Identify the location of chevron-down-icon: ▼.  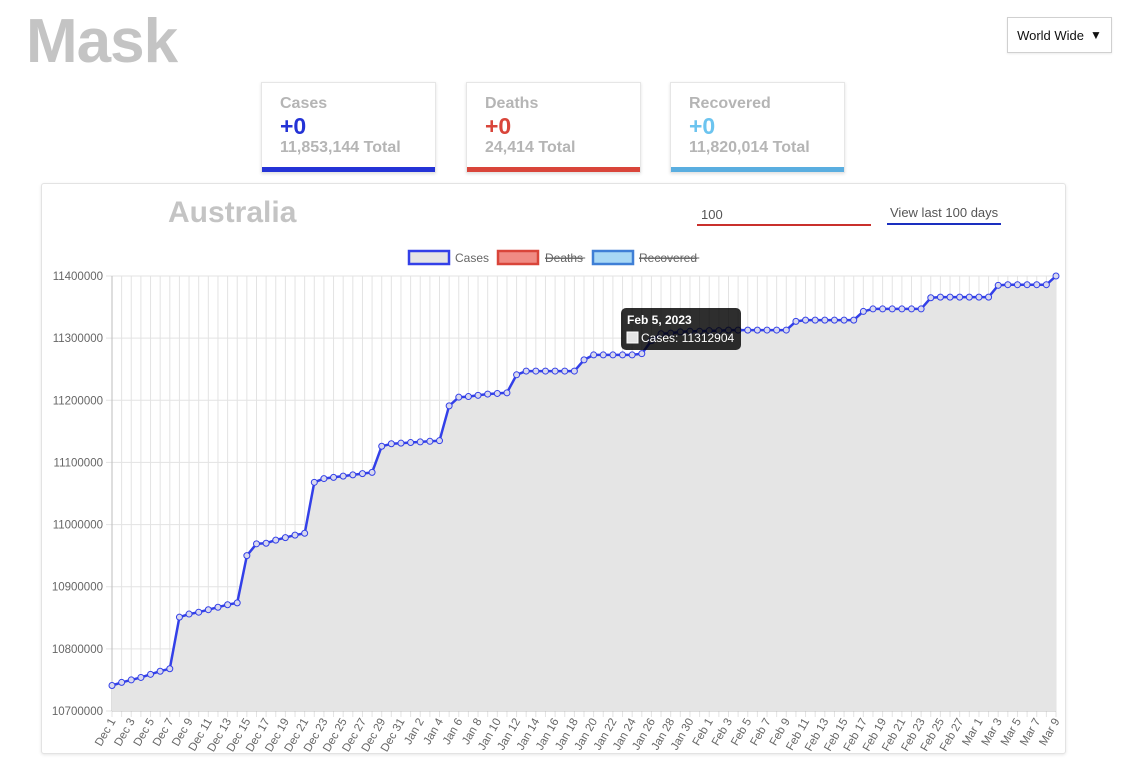
(1096, 35).